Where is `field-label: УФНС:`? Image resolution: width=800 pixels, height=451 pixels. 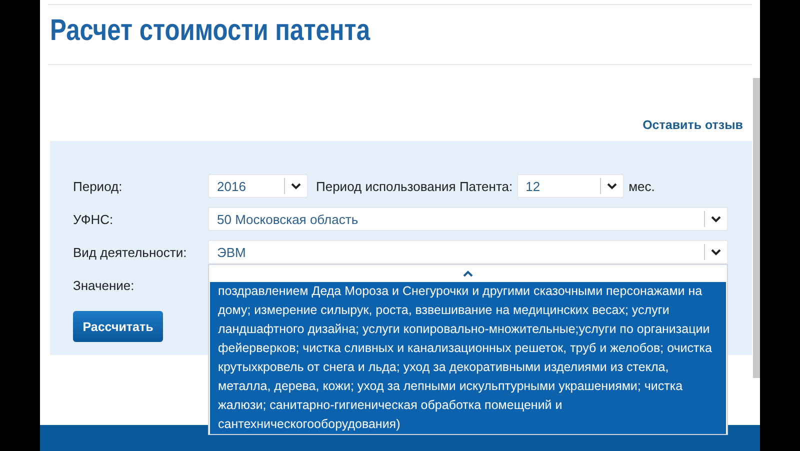
field-label: УФНС: is located at coordinates (93, 219).